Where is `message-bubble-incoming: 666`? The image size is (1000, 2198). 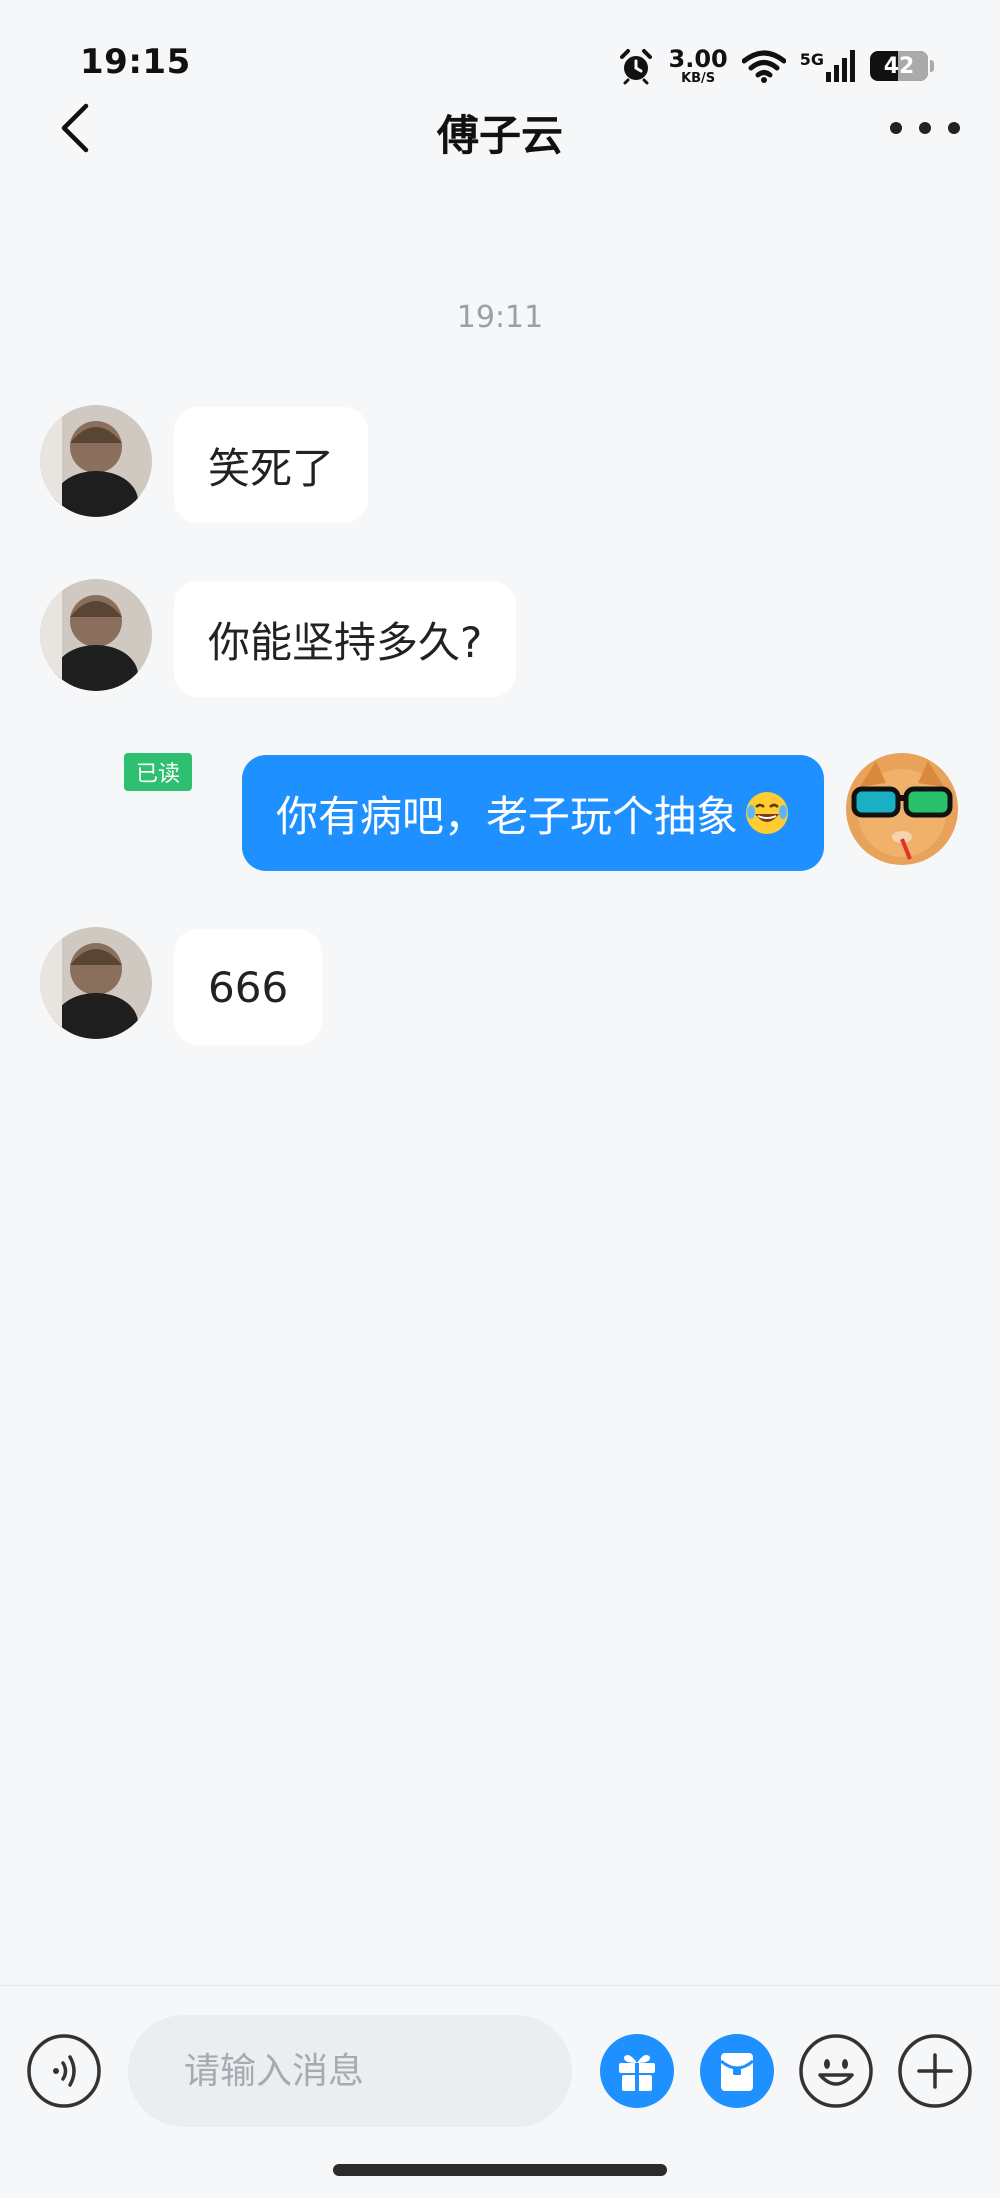
message-bubble-incoming: 666 is located at coordinates (248, 987).